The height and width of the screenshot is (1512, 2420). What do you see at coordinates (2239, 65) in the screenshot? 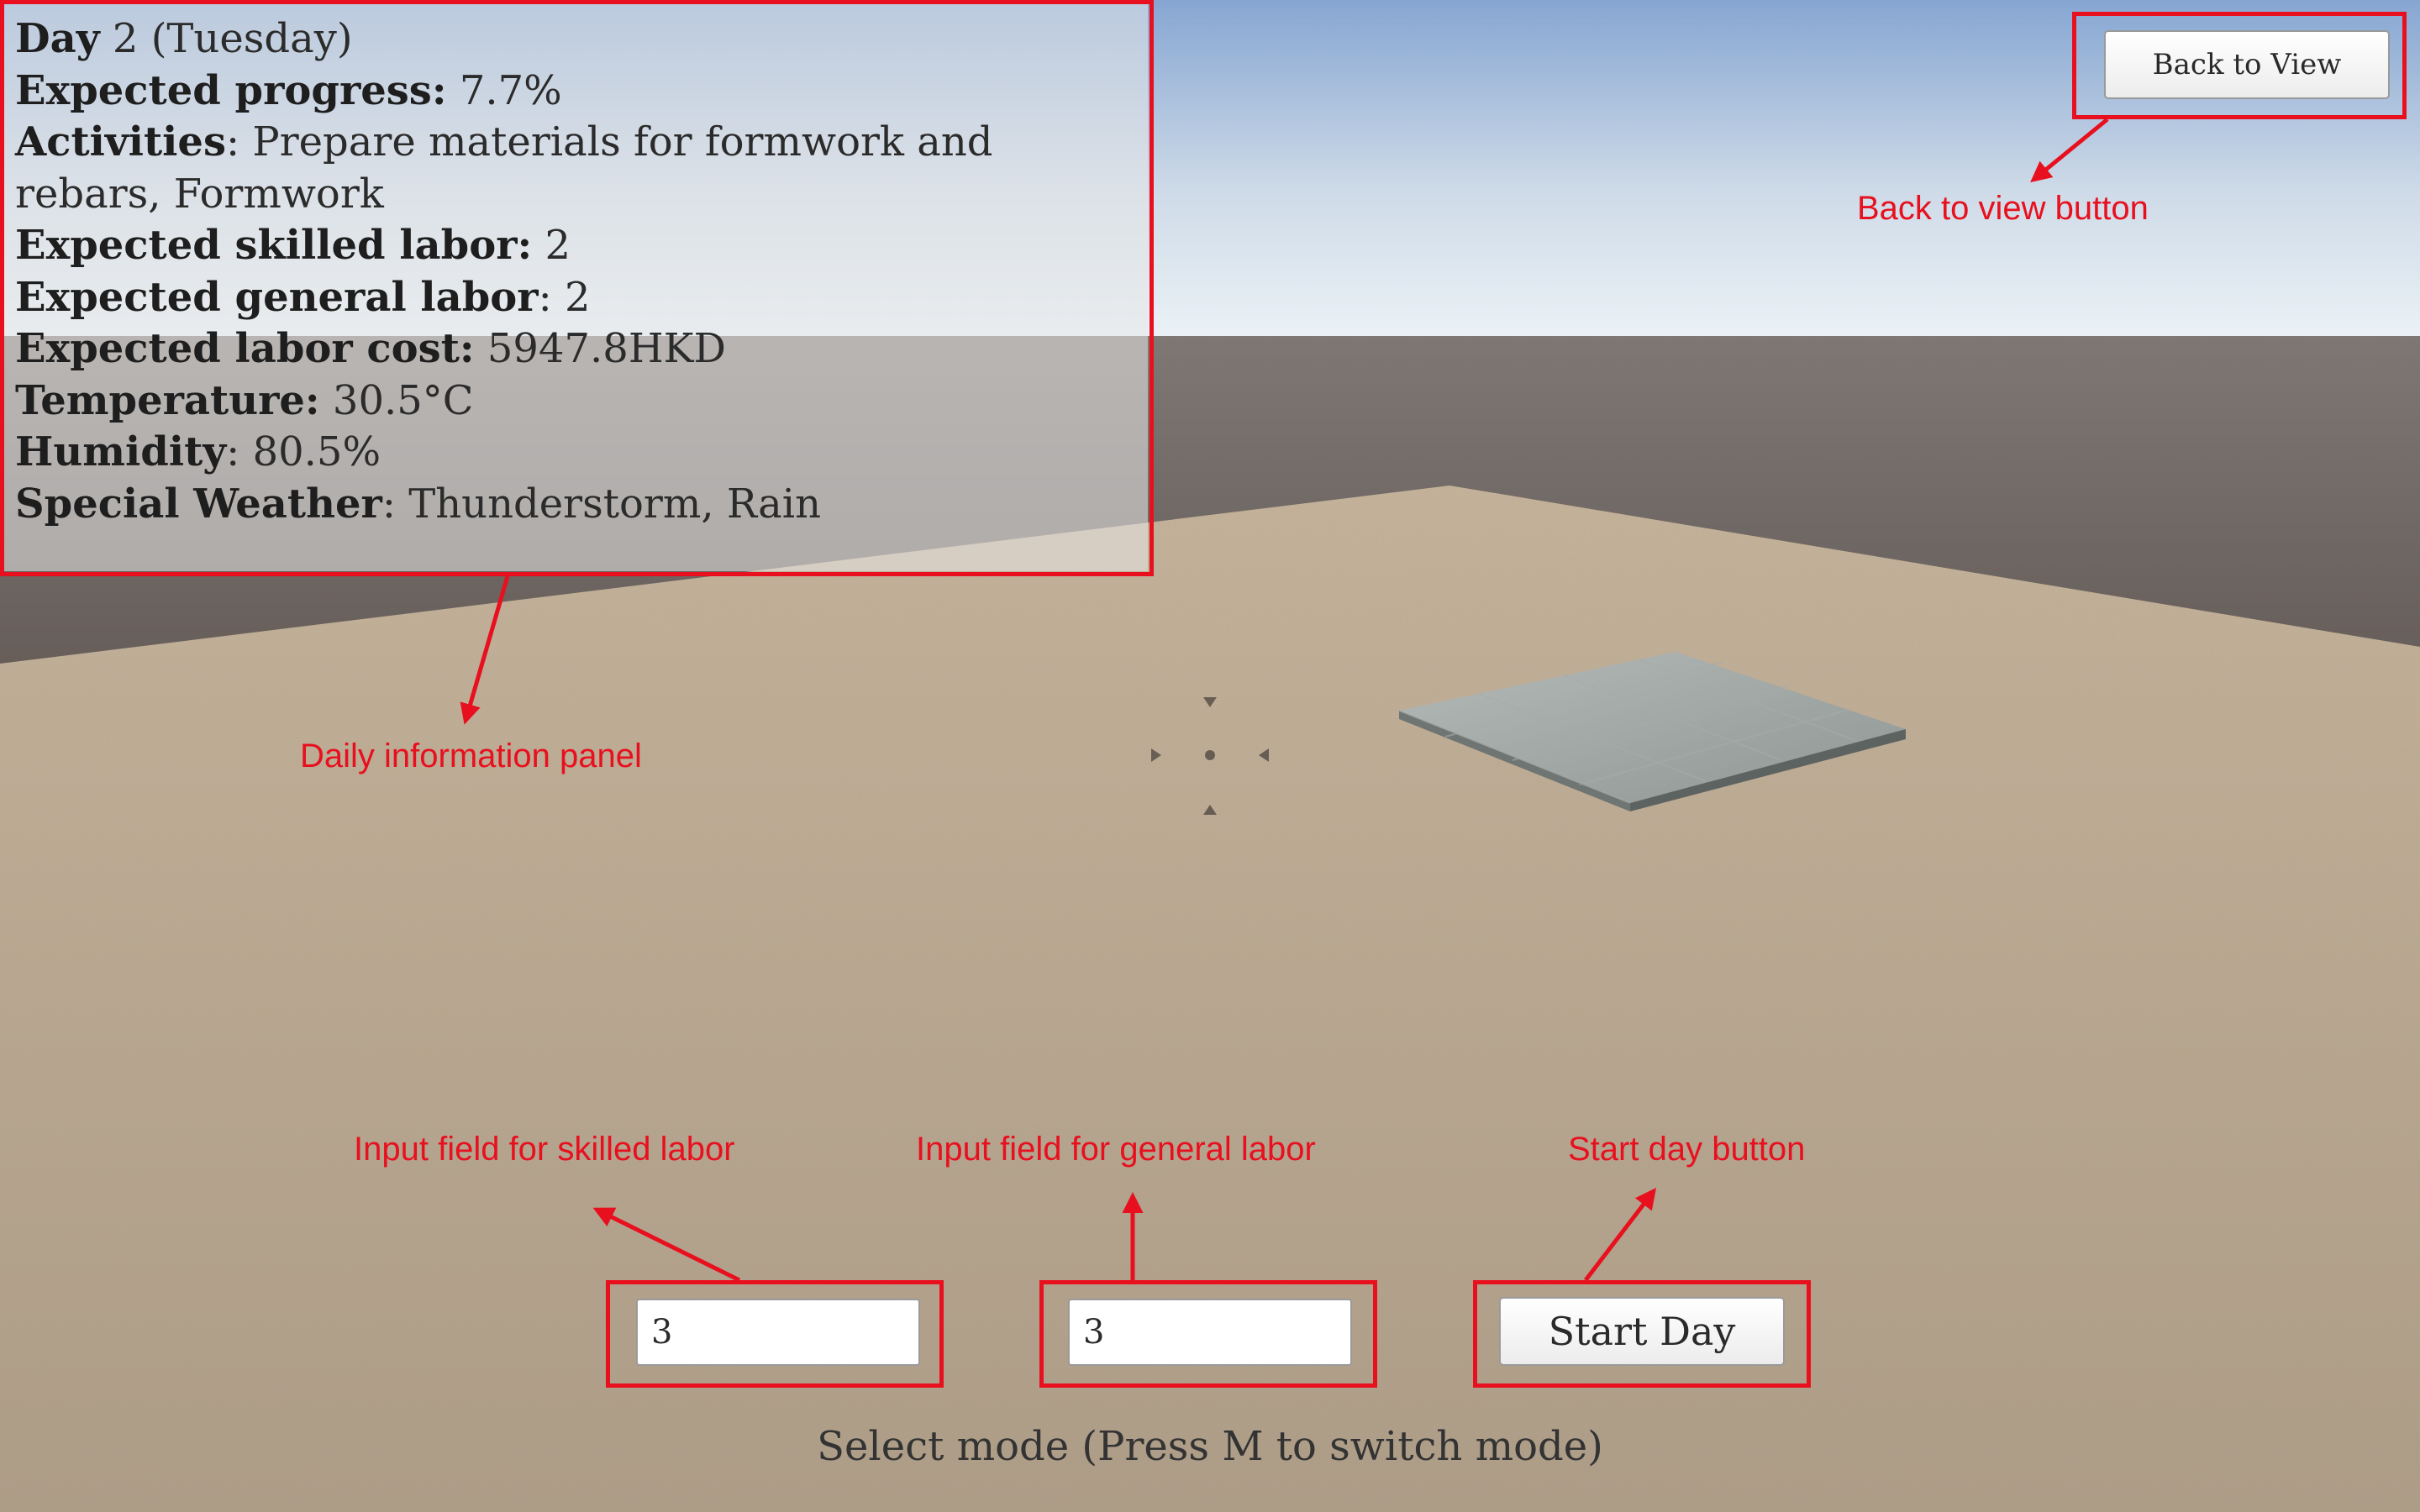
I see `annotation-box-back-to-view` at bounding box center [2239, 65].